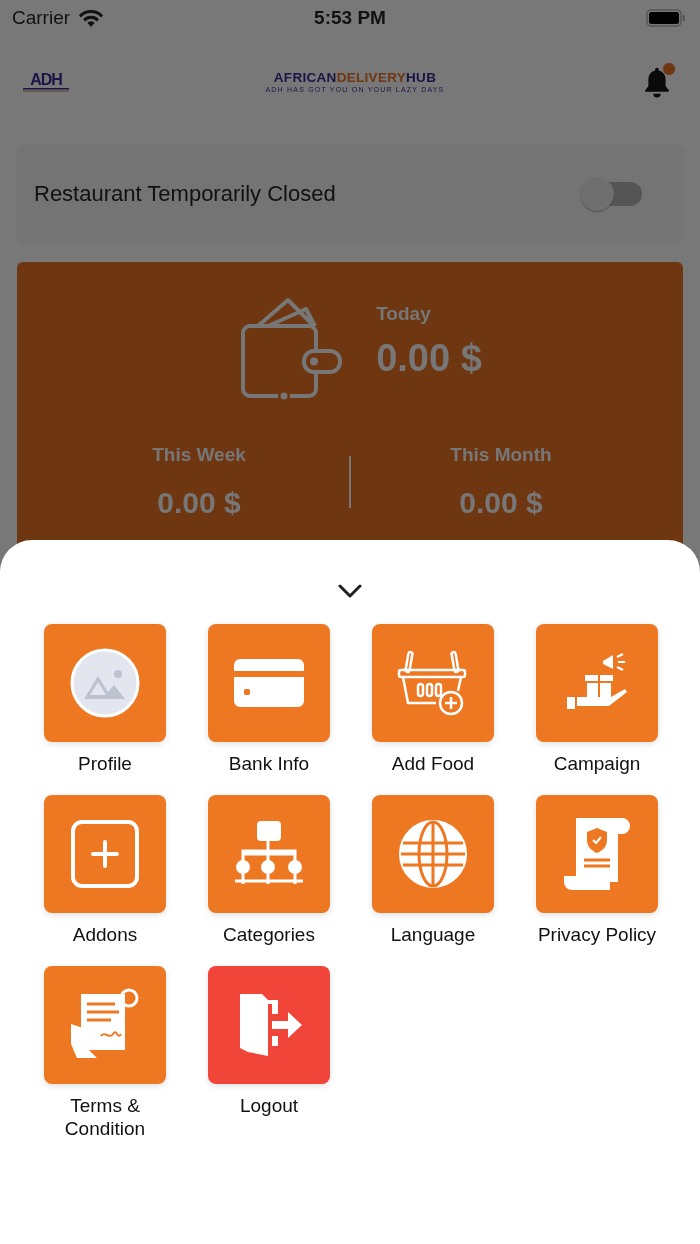 The height and width of the screenshot is (1244, 700). Describe the element at coordinates (269, 934) in the screenshot. I see `menu-label: Categories` at that location.